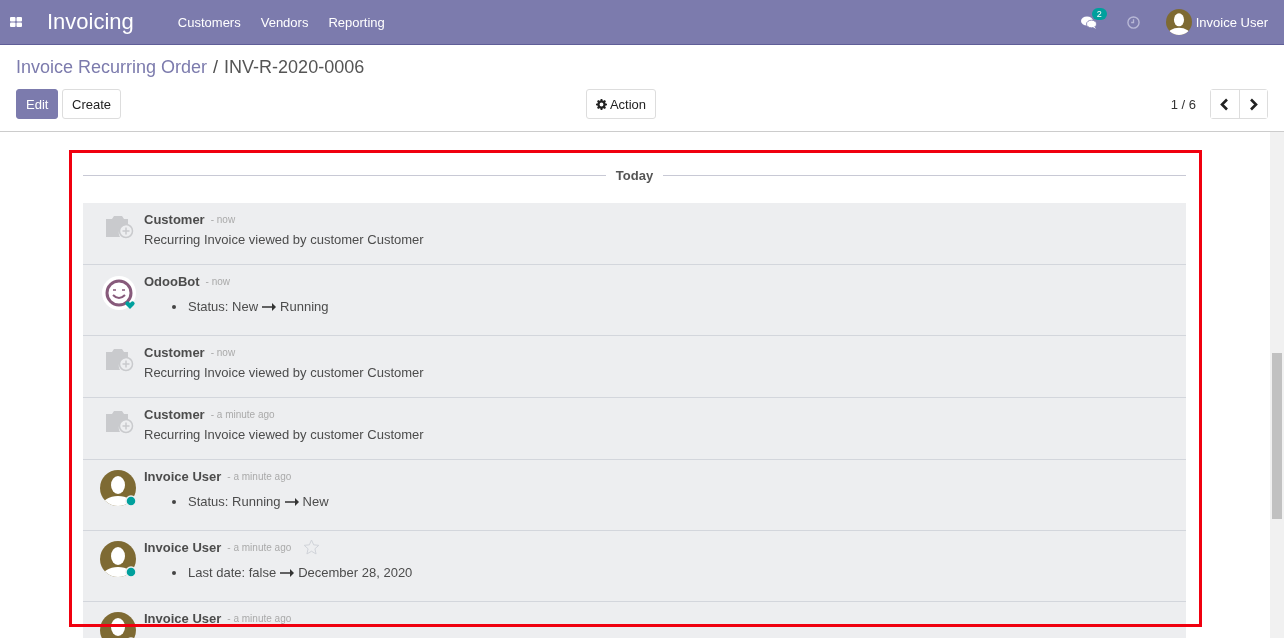 This screenshot has width=1284, height=638. Describe the element at coordinates (356, 22) in the screenshot. I see `menu-item: Reporting` at that location.